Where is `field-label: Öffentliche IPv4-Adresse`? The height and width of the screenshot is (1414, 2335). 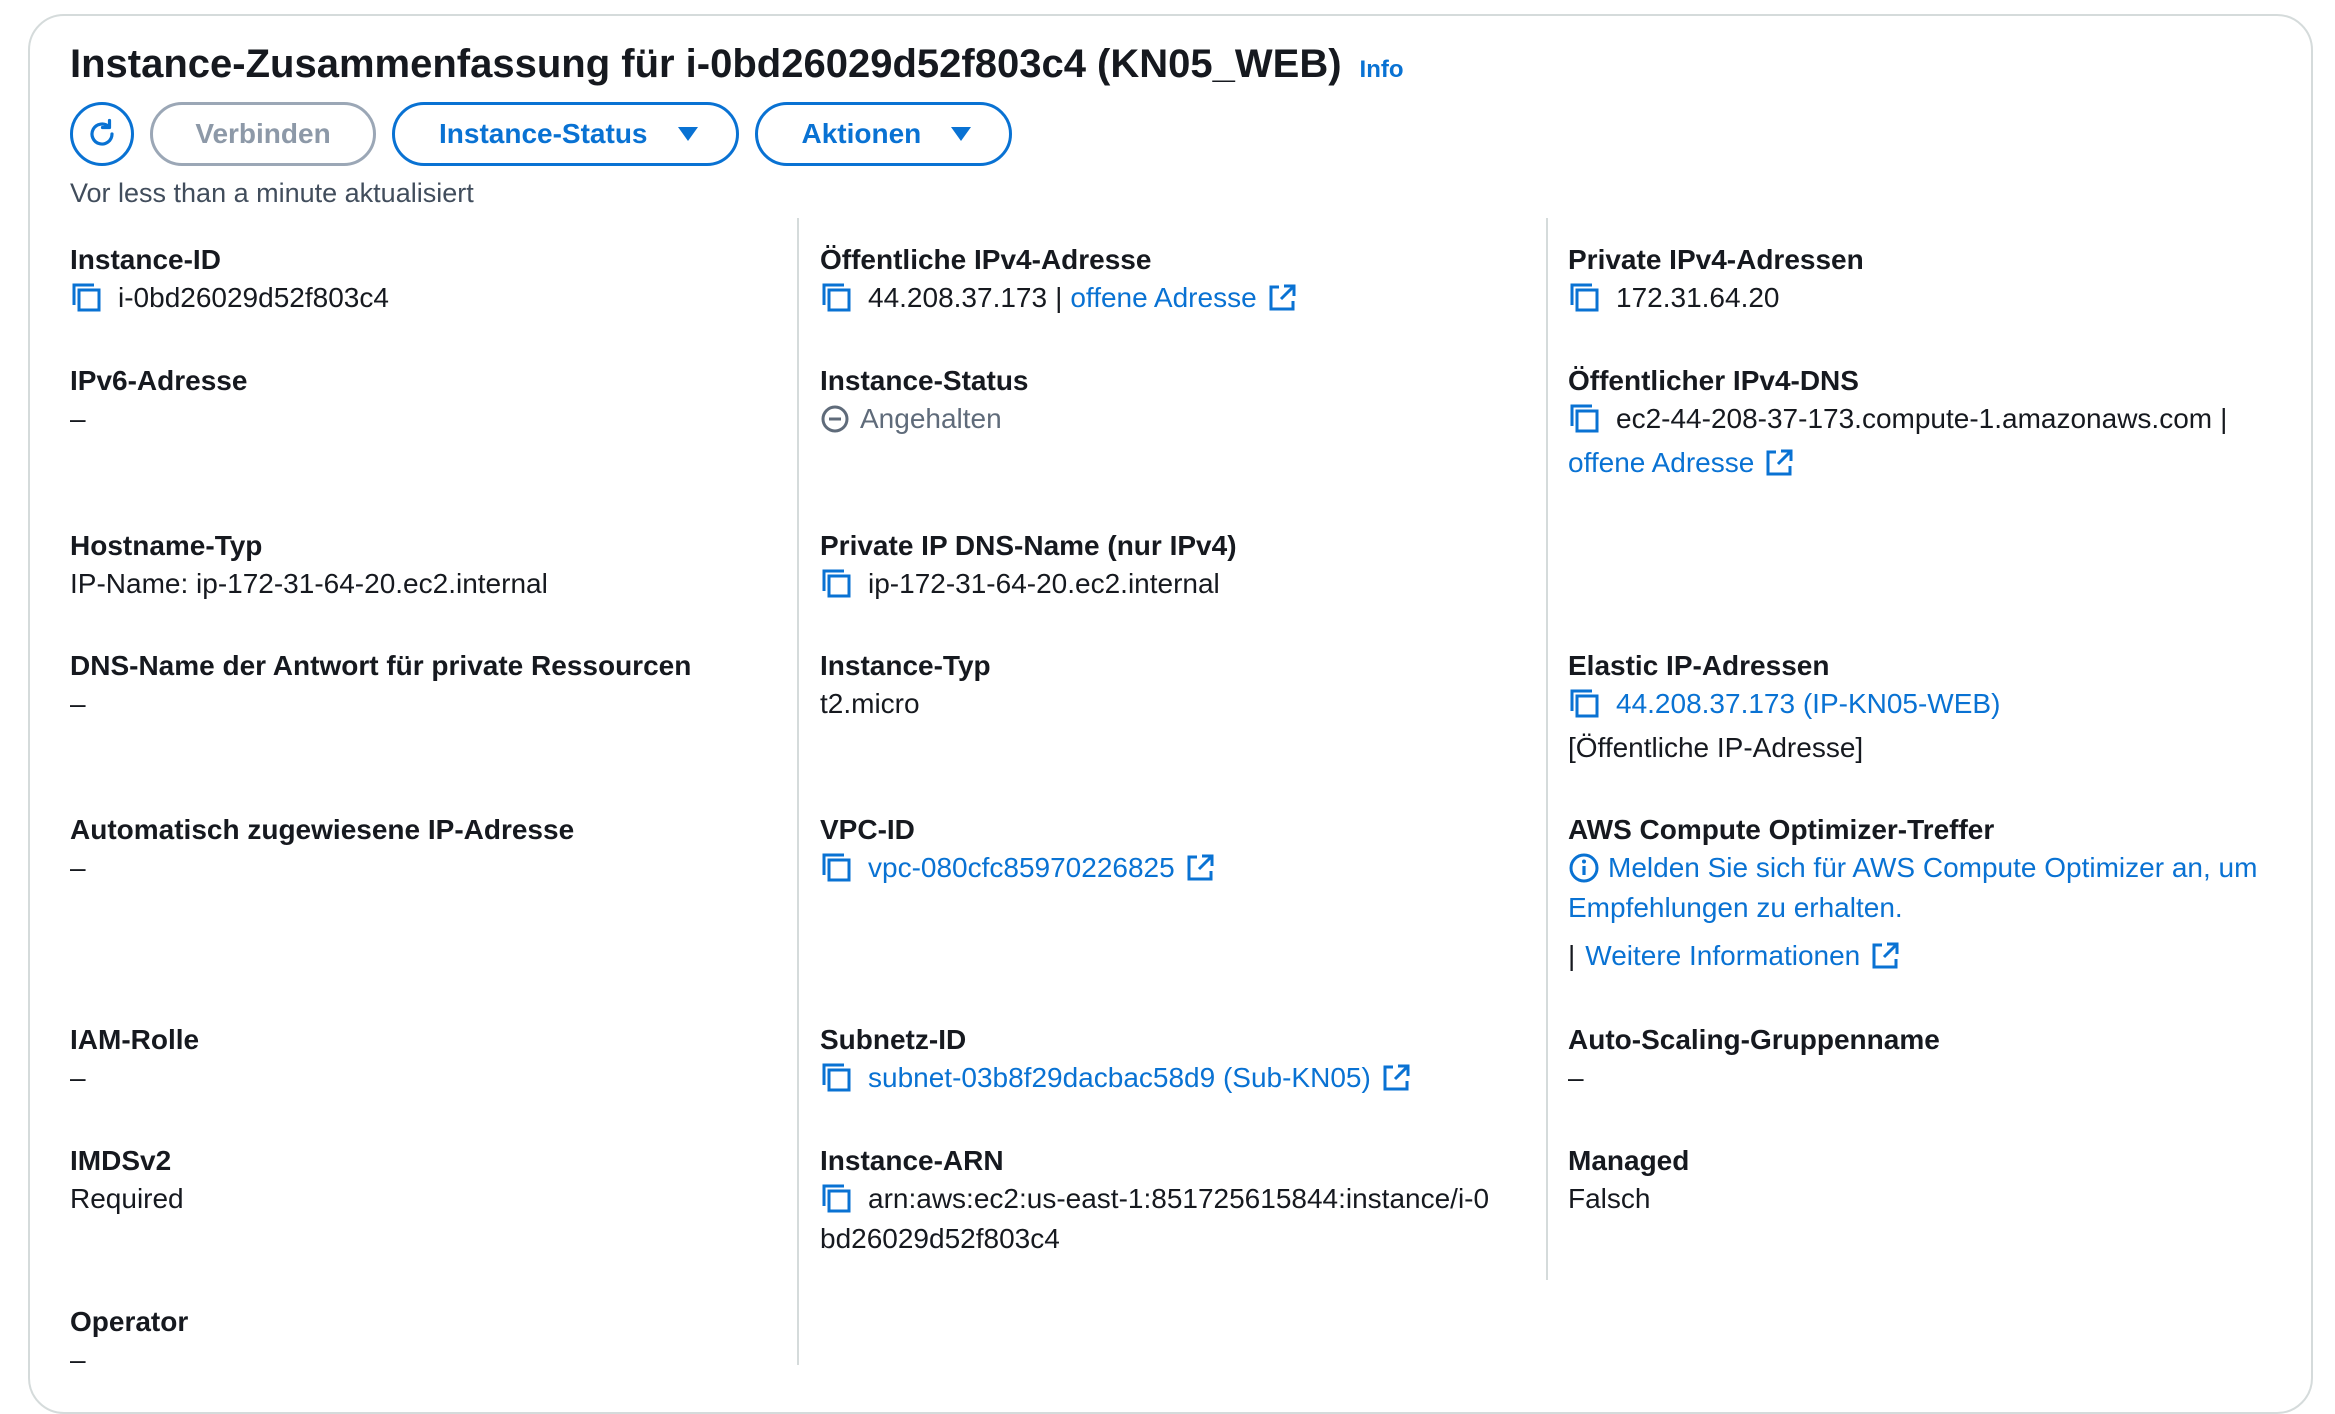 field-label: Öffentliche IPv4-Adresse is located at coordinates (986, 259).